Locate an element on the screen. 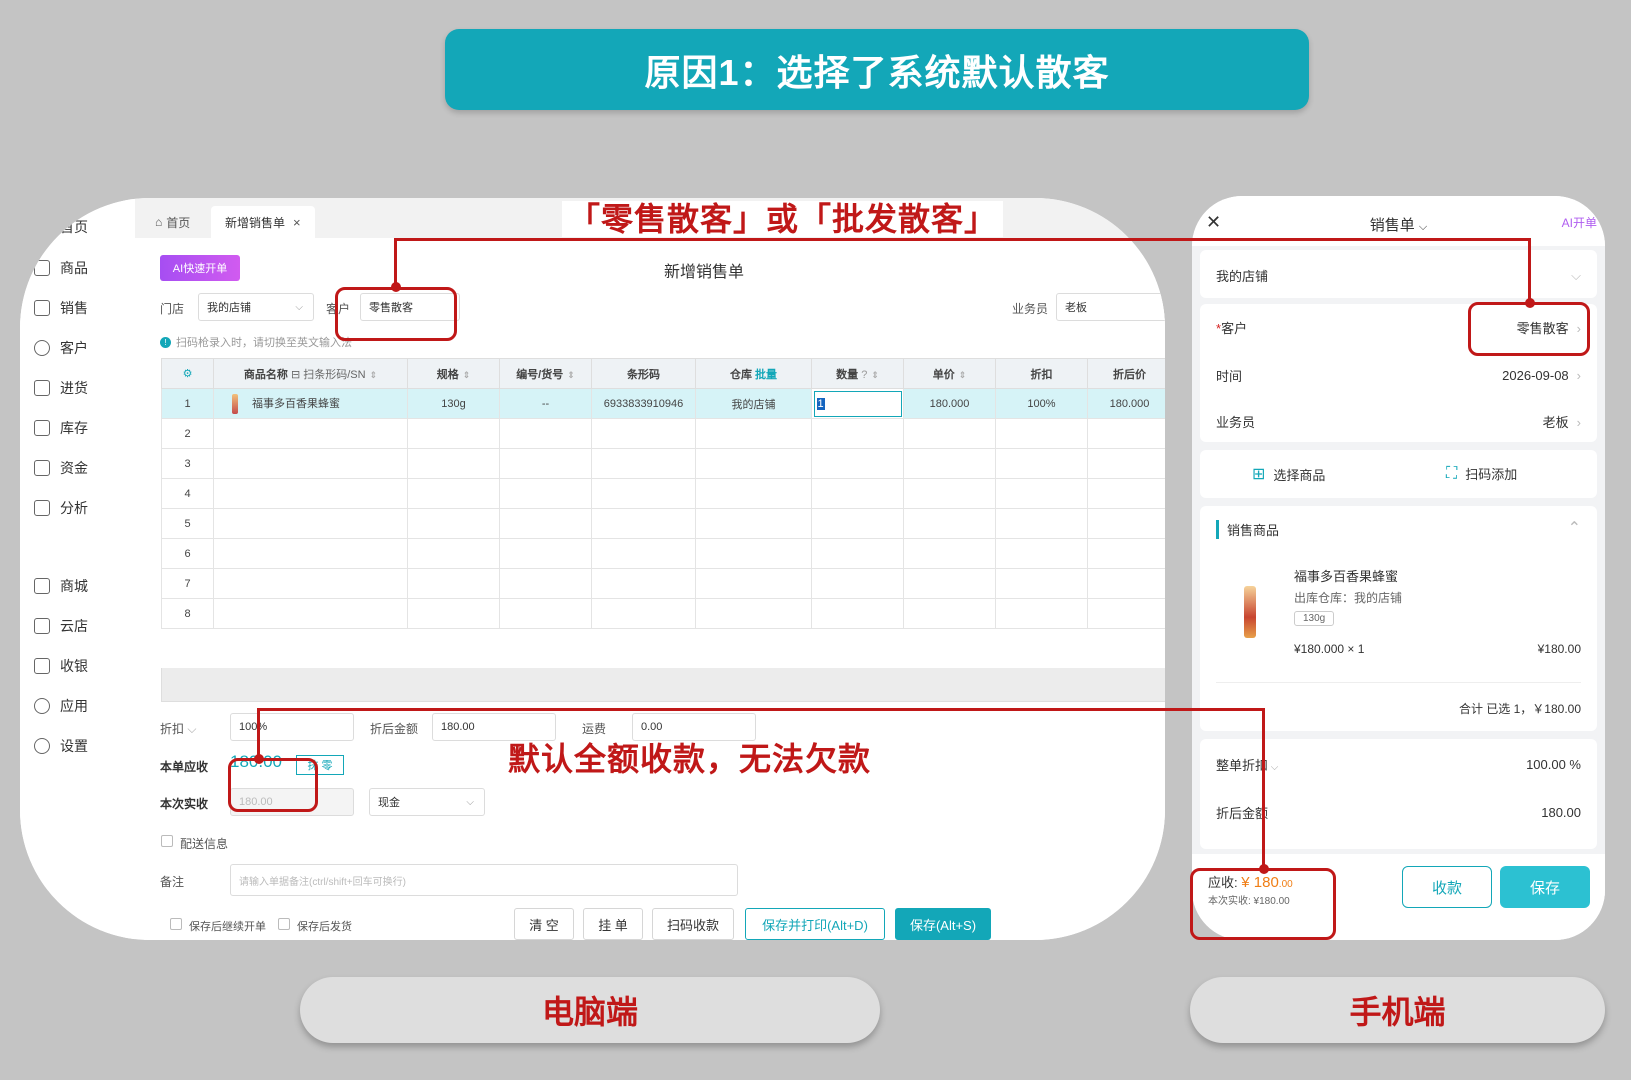 This screenshot has height=1080, width=1631. select-goods-button: ⊞ 选择商品 is located at coordinates (1288, 474).